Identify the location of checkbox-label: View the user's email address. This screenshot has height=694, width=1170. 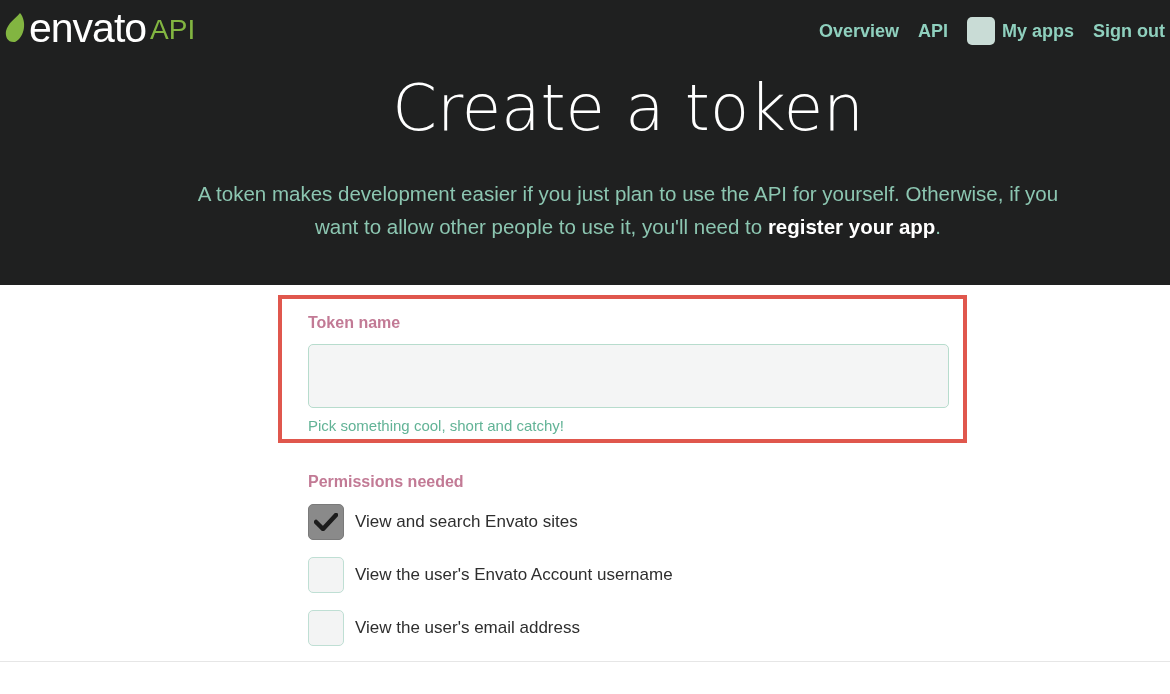
(467, 628).